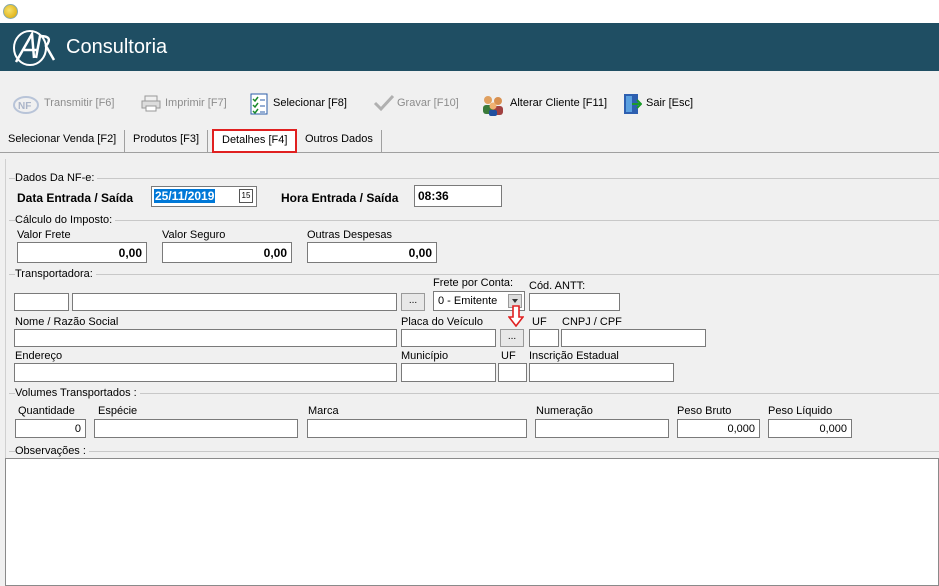  I want to click on tab-detalhes: Detalhes [F4], so click(255, 141).